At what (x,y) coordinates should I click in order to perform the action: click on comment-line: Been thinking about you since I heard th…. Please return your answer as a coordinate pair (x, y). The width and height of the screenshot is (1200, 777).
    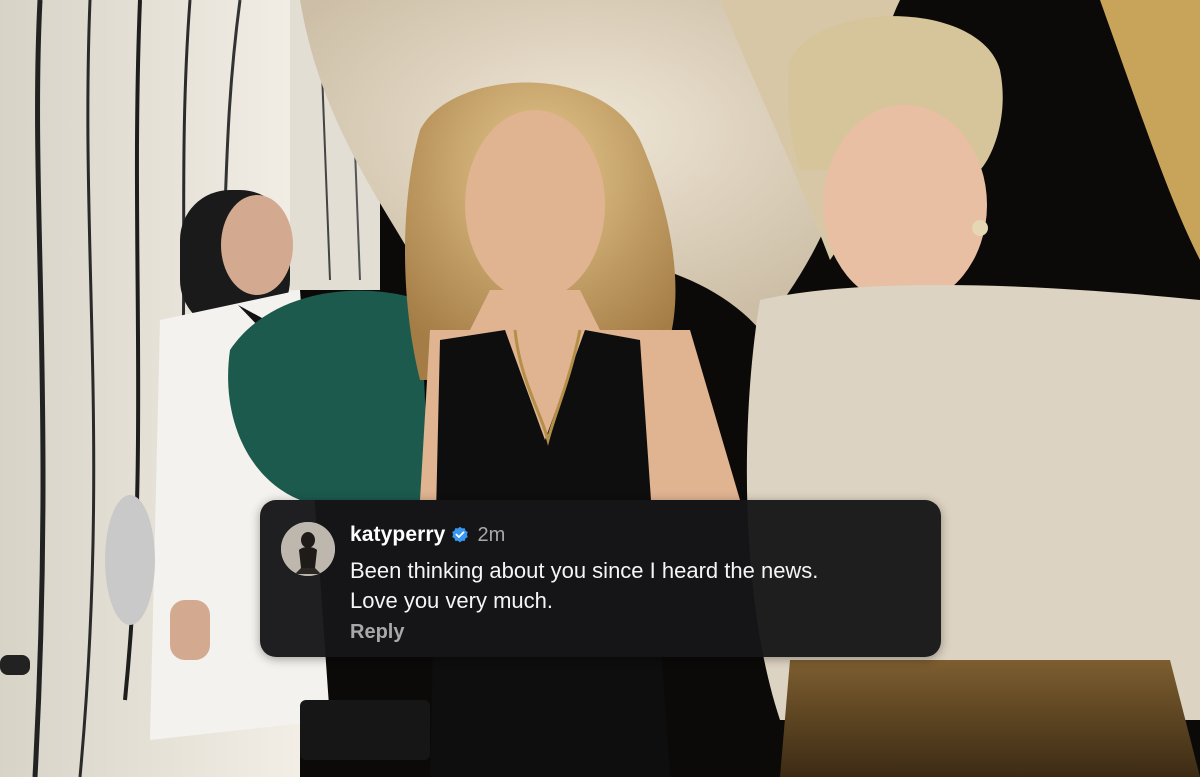
    Looking at the image, I should click on (584, 570).